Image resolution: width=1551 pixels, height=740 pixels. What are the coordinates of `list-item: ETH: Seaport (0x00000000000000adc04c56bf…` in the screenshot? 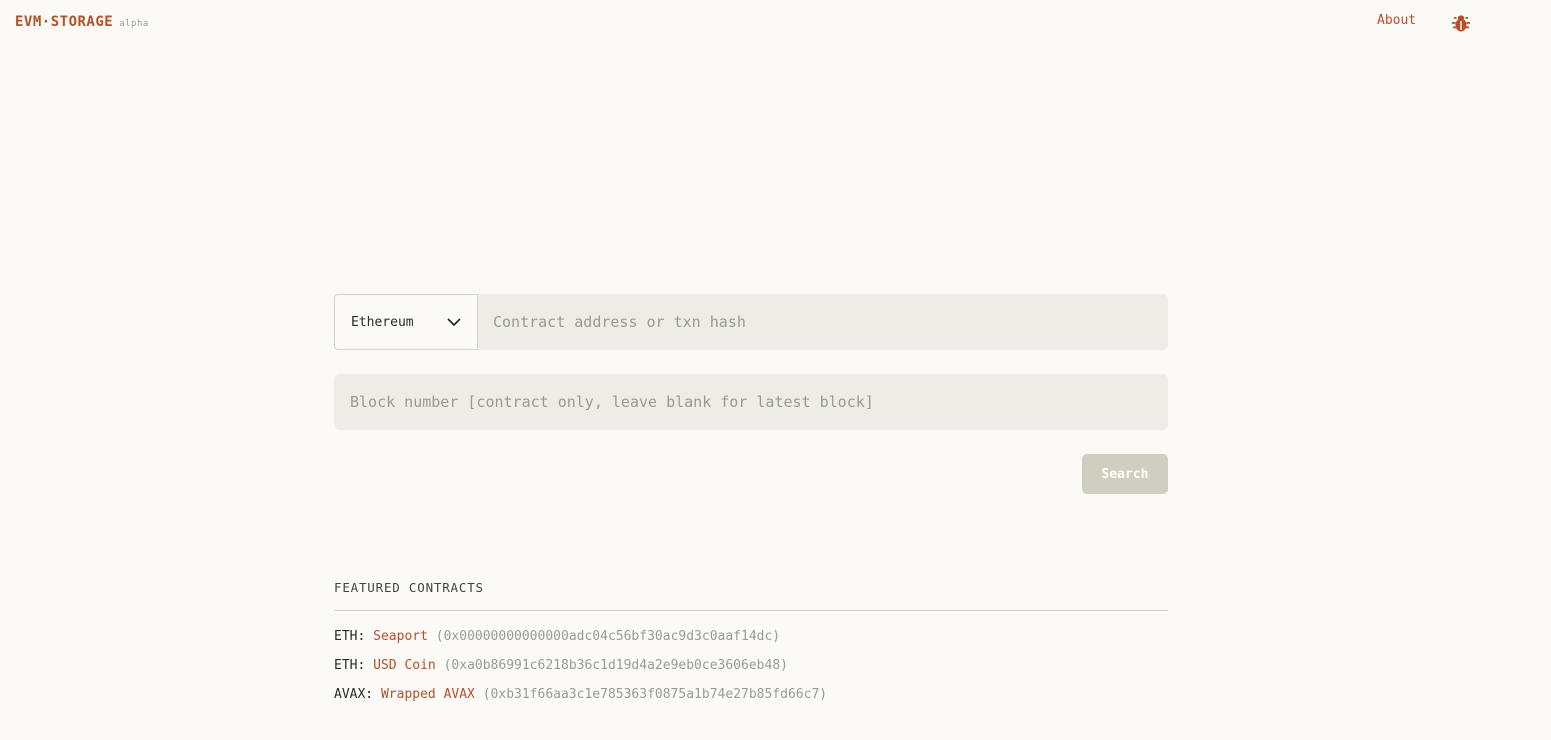 It's located at (751, 637).